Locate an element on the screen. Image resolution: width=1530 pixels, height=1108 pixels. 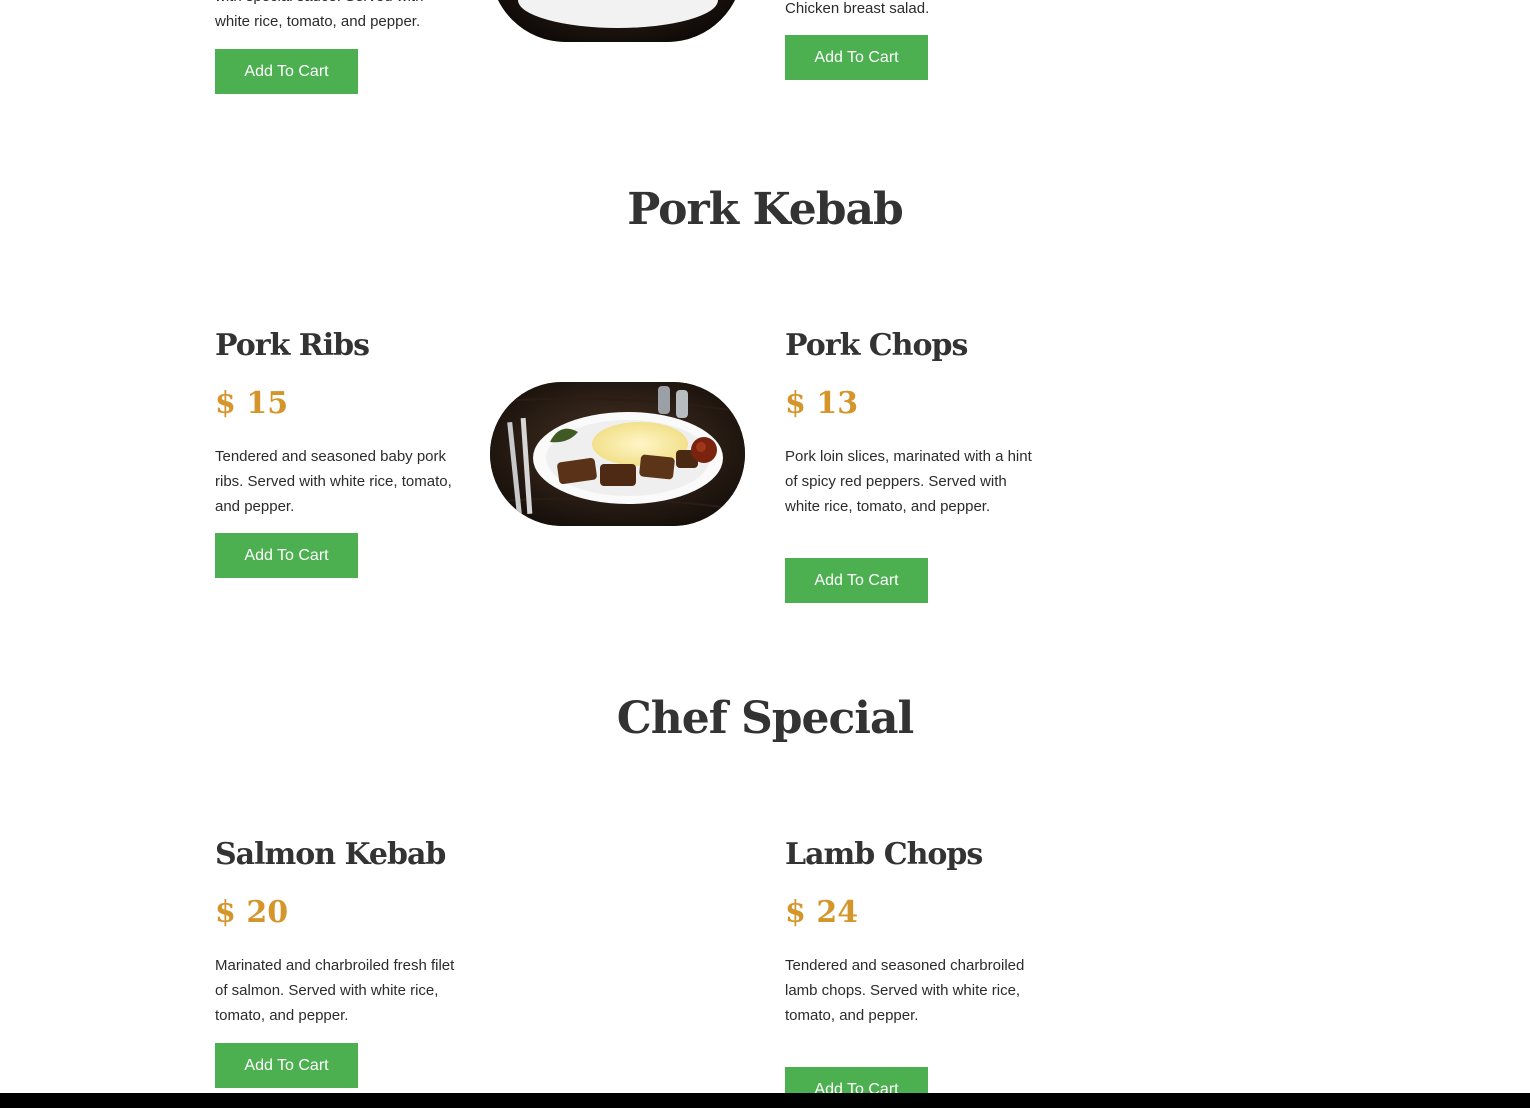
item-description: Chicken breast salad. is located at coordinates (857, 8).